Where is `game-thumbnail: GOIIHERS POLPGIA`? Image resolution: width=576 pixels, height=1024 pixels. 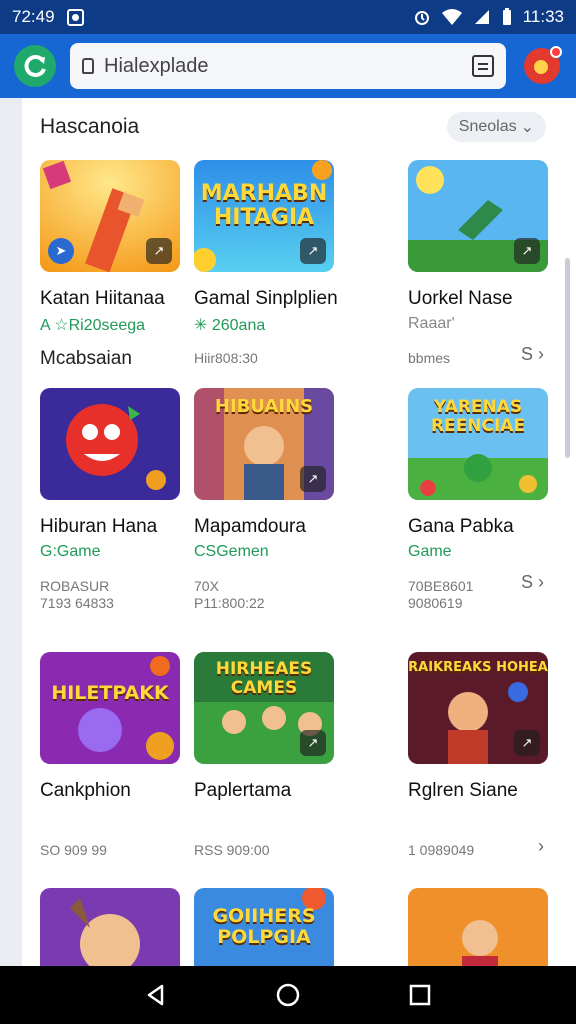 game-thumbnail: GOIIHERS POLPGIA is located at coordinates (264, 927).